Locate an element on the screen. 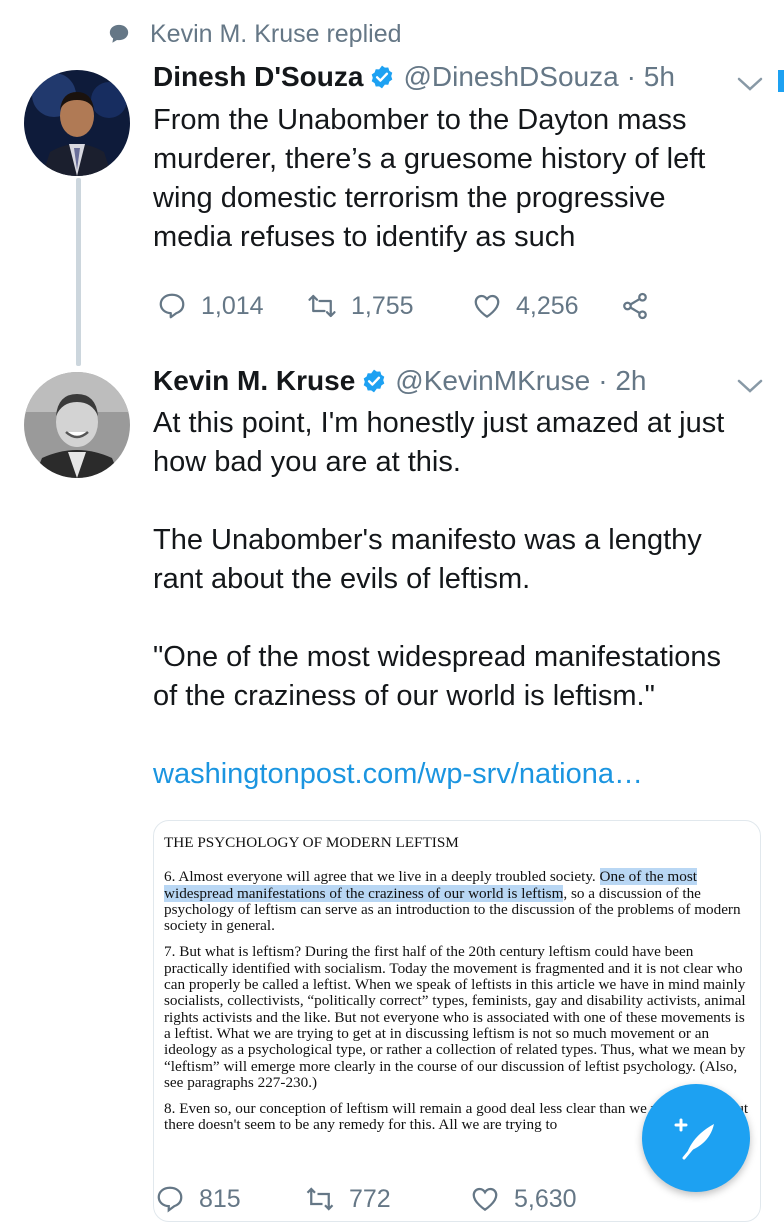 The height and width of the screenshot is (1222, 784). tweet2-author-name: Kevin M. Kruse is located at coordinates (254, 381).